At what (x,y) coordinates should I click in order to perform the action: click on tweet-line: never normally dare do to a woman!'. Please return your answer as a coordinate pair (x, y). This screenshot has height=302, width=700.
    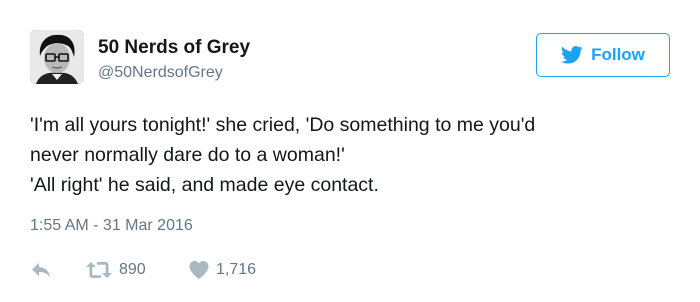
    Looking at the image, I should click on (187, 155).